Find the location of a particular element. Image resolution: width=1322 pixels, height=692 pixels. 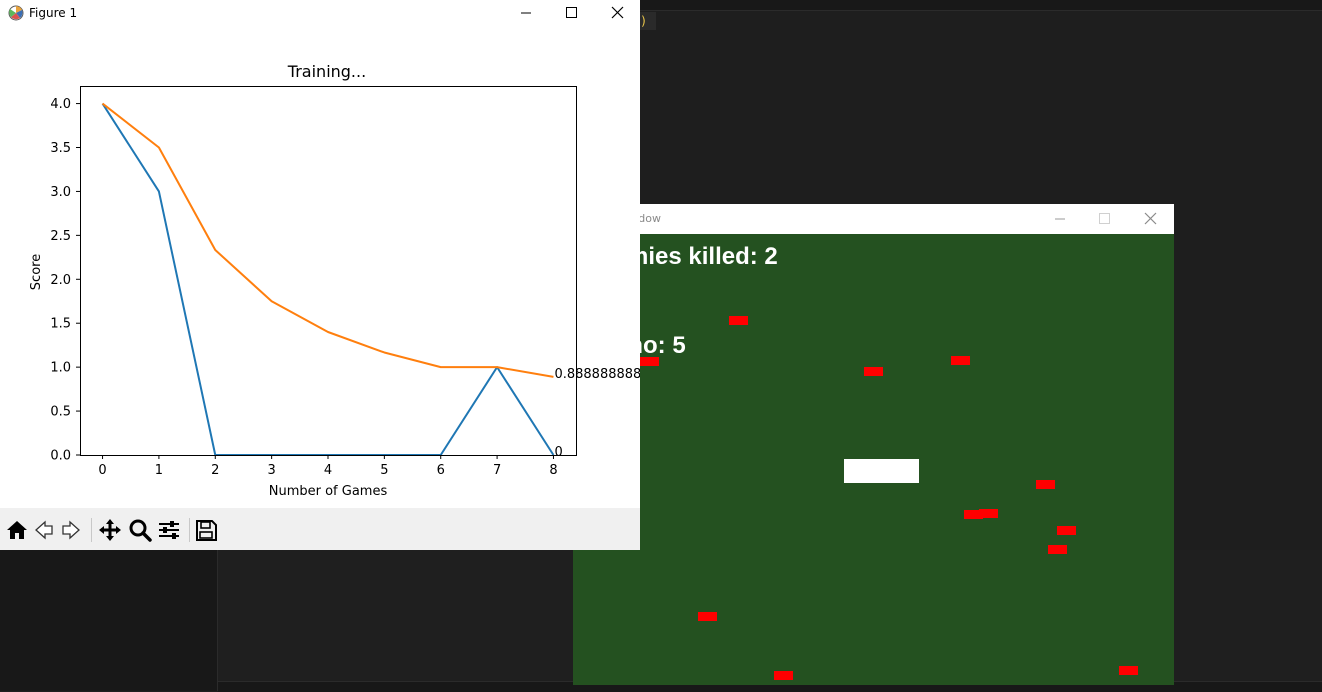

x-tick-label: 6 is located at coordinates (441, 470).